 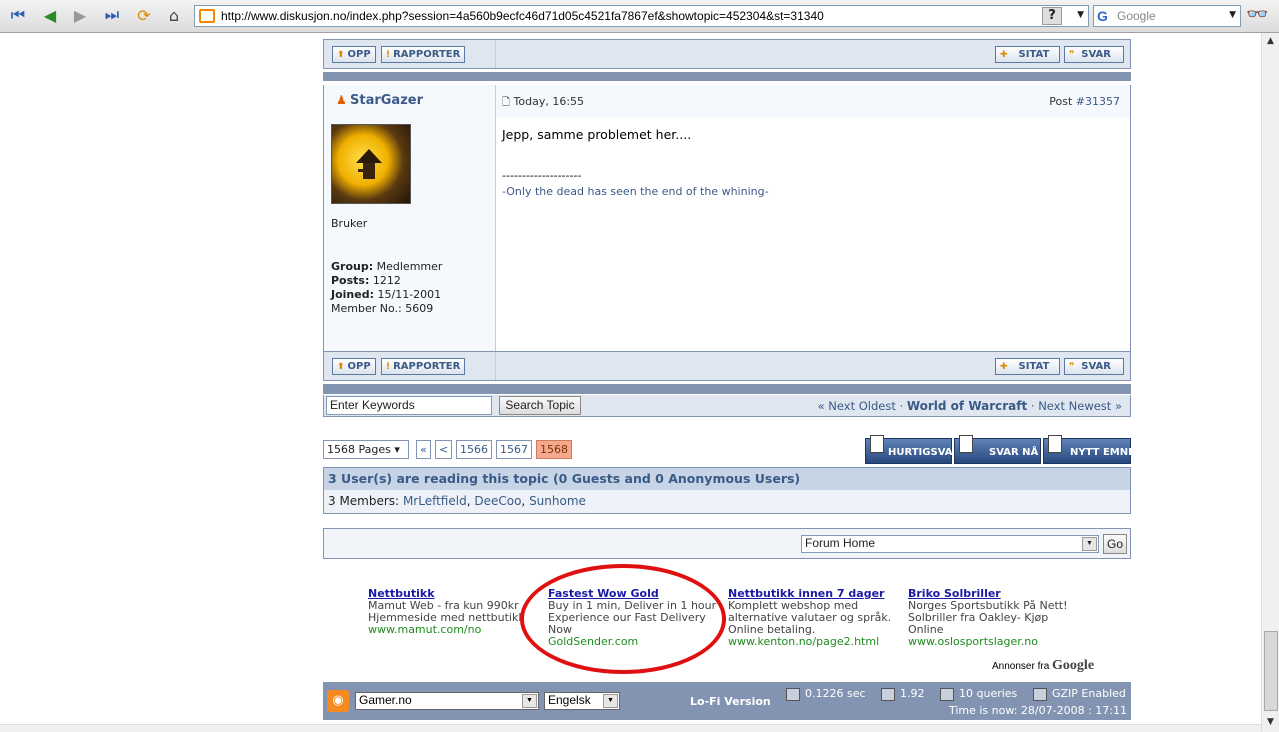 What do you see at coordinates (474, 449) in the screenshot?
I see `page-link-1566: 1566` at bounding box center [474, 449].